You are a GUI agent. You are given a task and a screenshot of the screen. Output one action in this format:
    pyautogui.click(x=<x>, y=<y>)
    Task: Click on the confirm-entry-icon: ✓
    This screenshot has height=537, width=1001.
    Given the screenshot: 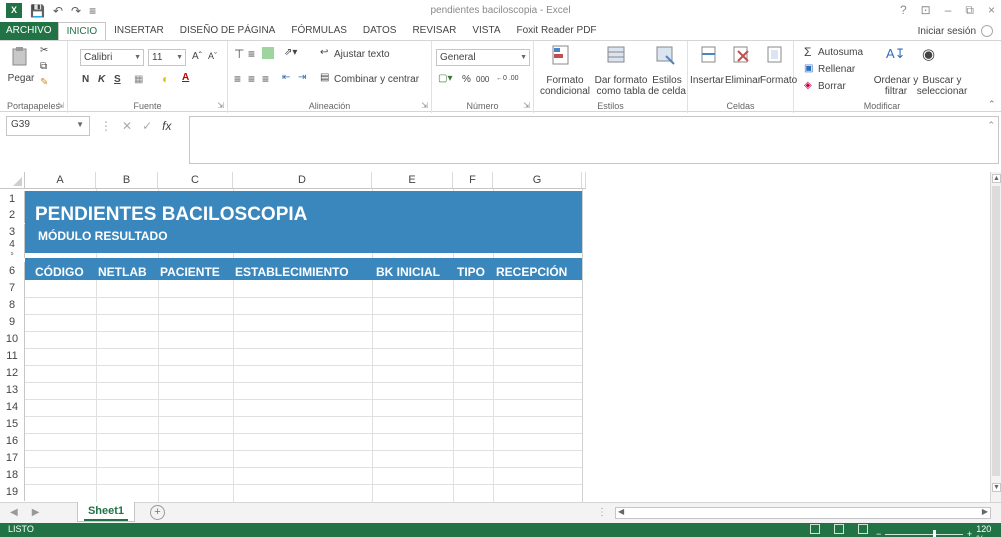 What is the action you would take?
    pyautogui.click(x=147, y=126)
    